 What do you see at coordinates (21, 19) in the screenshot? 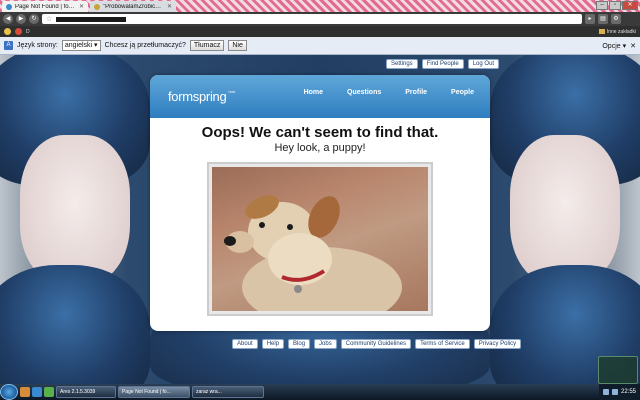
I see `forward-icon: ▶` at bounding box center [21, 19].